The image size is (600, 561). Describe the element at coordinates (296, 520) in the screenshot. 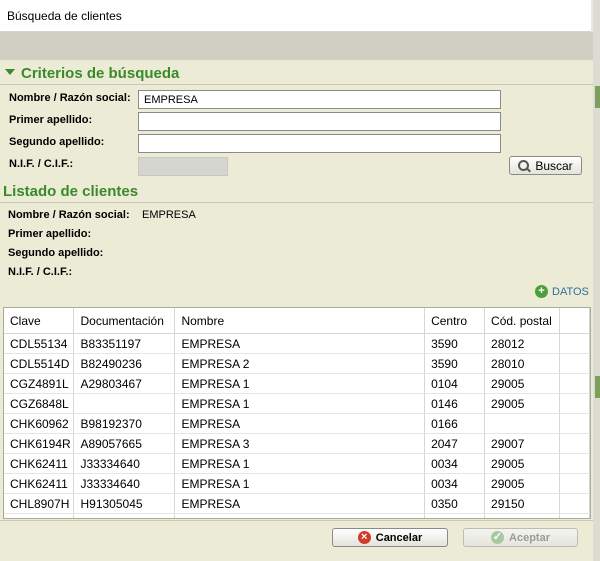

I see `footer-divider` at that location.